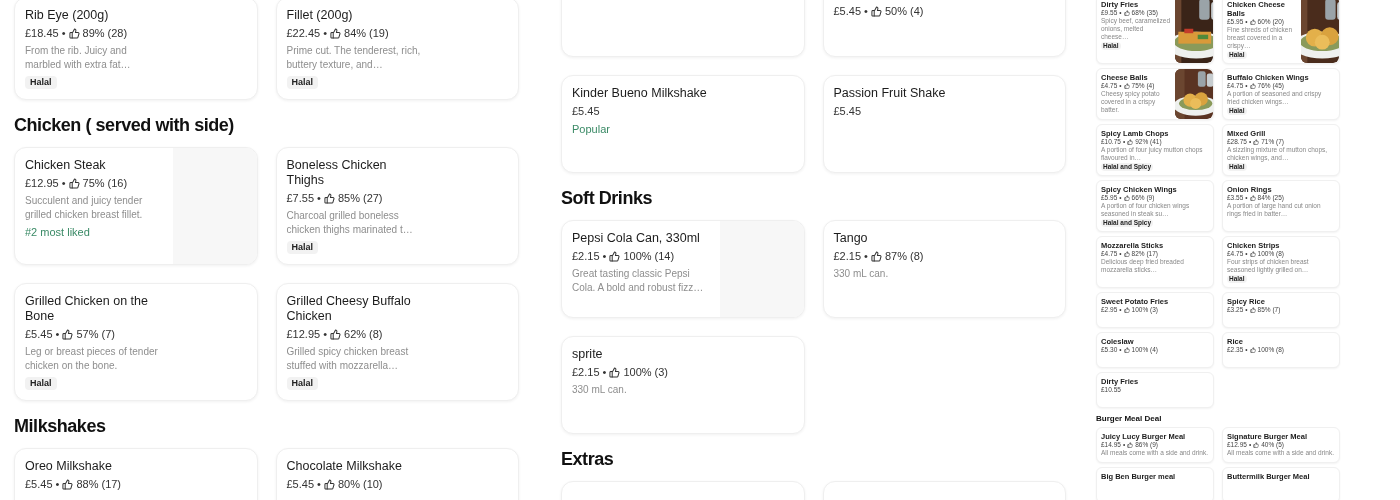  Describe the element at coordinates (87, 309) in the screenshot. I see `item-title: Grilled Chicken on the Bone` at that location.